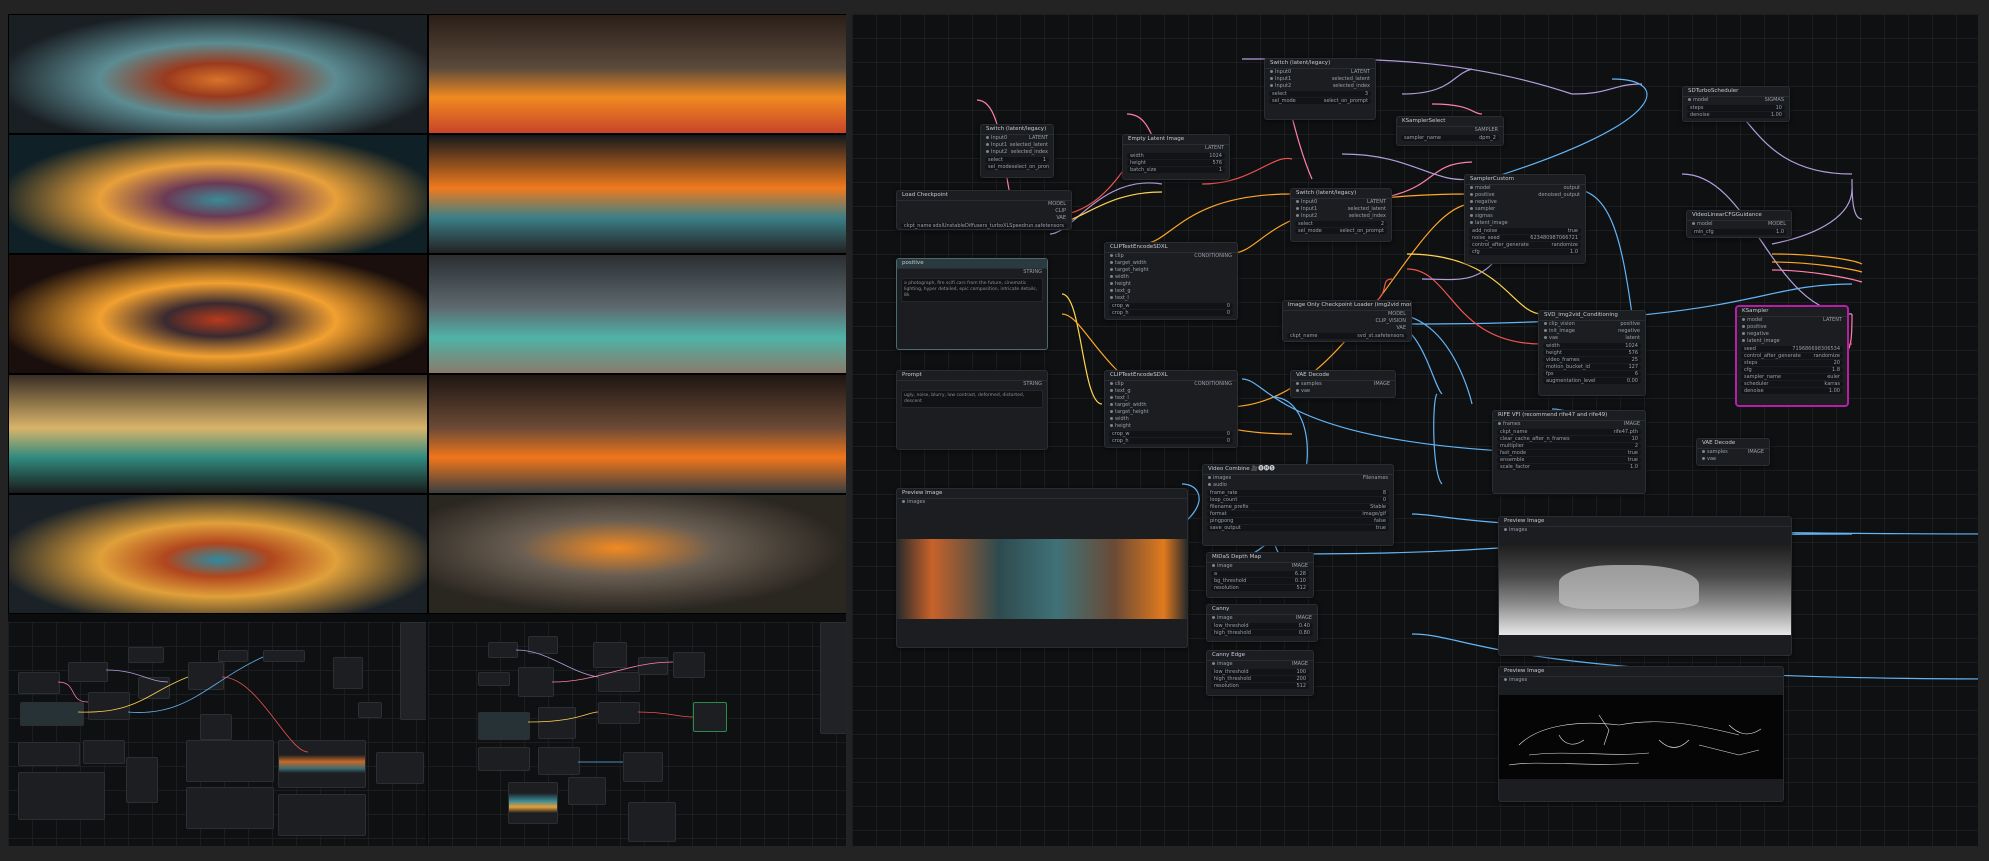  I want to click on node-title: CLIPTextEncodeSDXL, so click(1171, 248).